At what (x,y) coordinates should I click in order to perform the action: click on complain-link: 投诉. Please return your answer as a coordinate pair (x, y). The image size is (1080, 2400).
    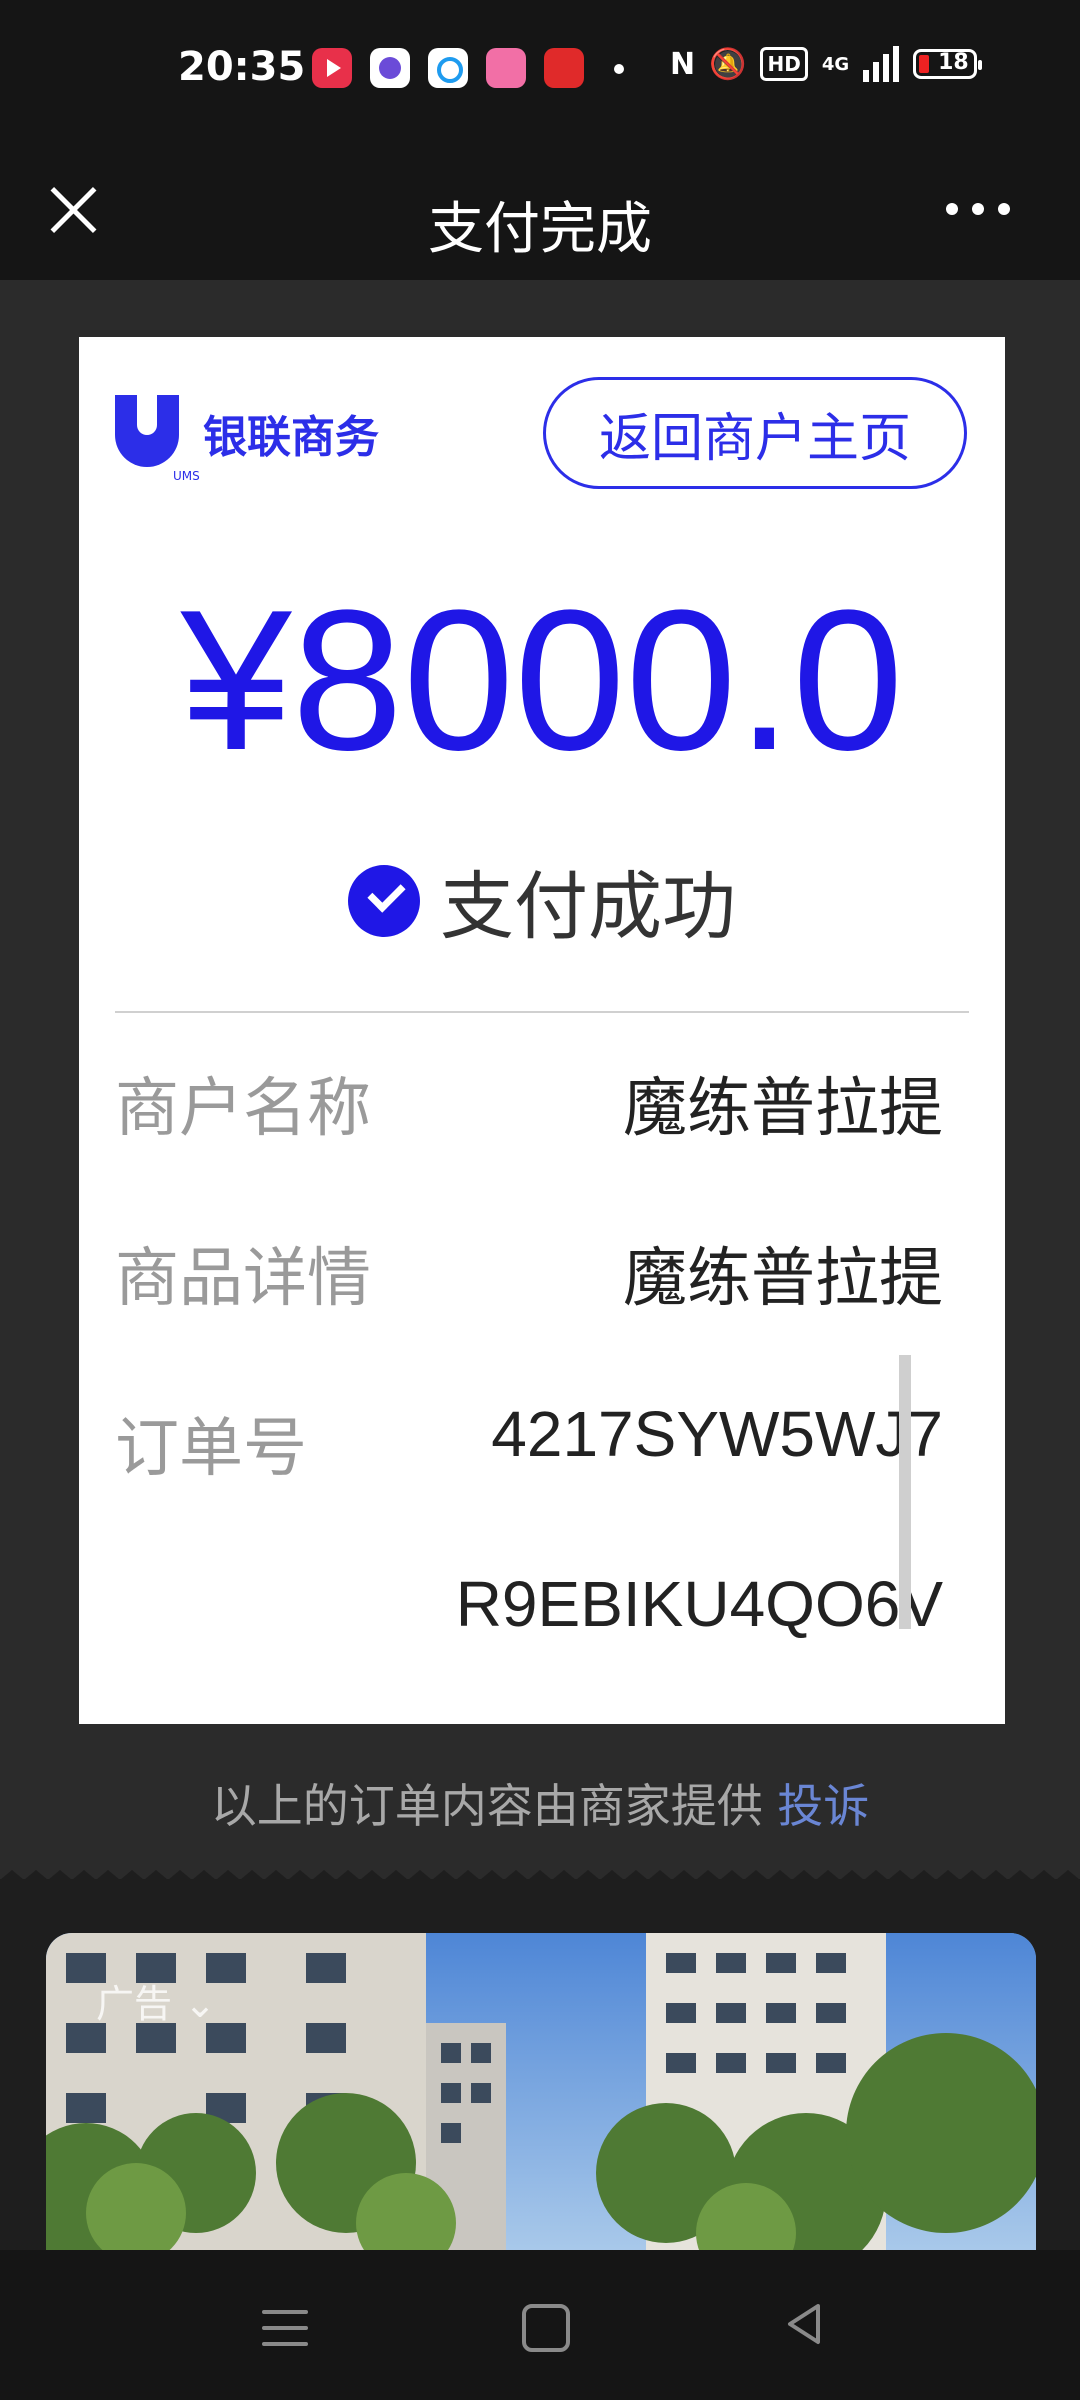
    Looking at the image, I should click on (823, 1806).